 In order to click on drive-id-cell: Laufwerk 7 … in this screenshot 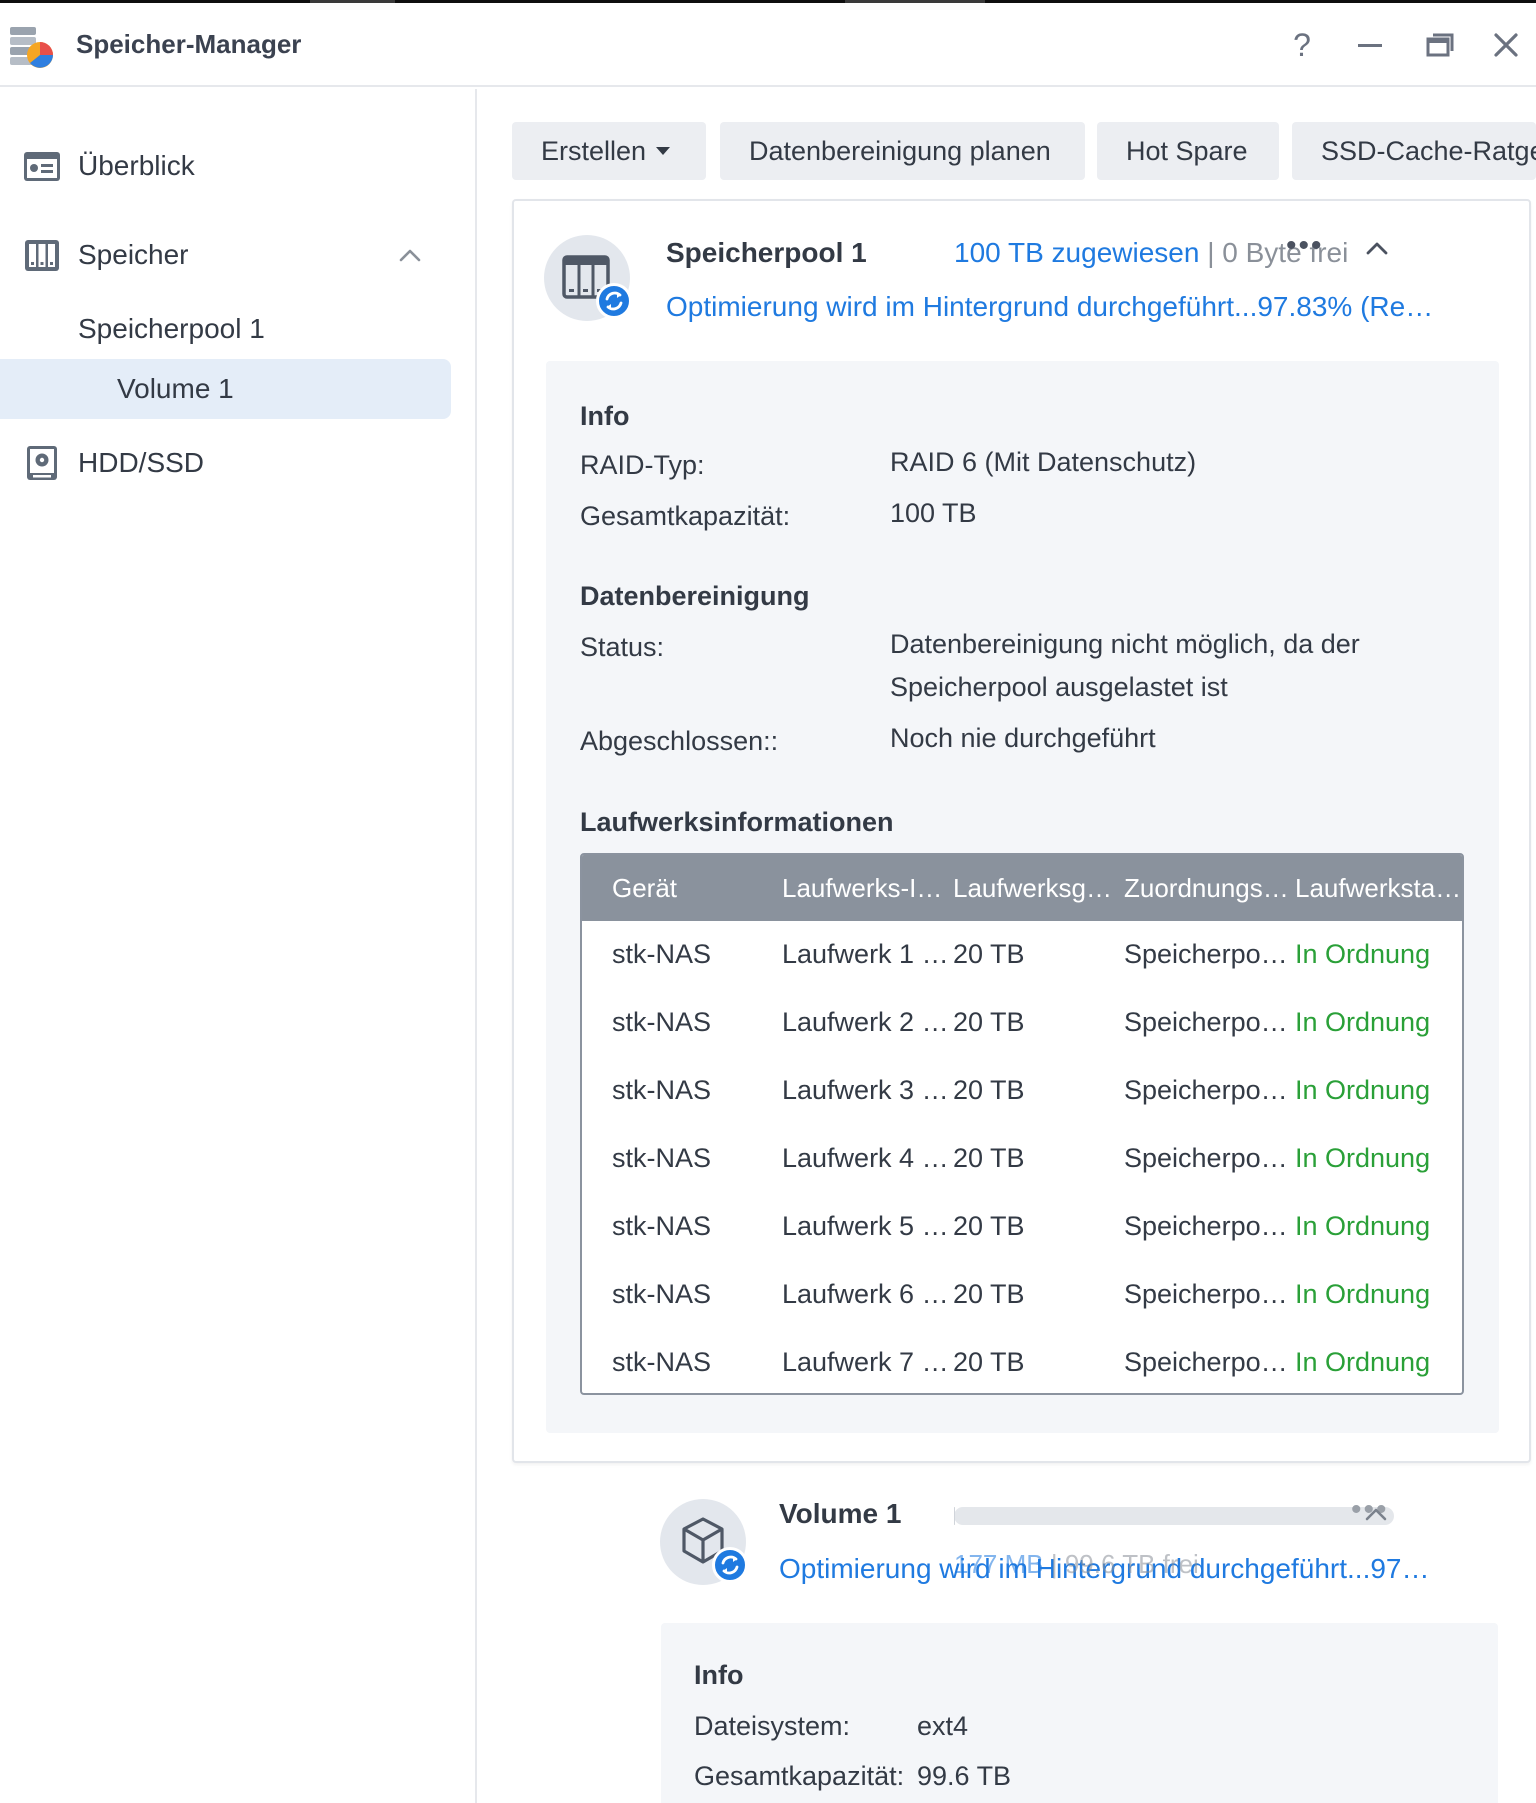, I will do `click(865, 1362)`.